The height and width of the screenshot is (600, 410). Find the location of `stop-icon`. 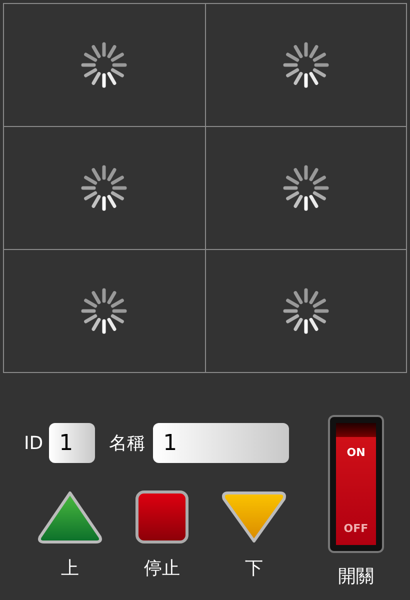

stop-icon is located at coordinates (162, 517).